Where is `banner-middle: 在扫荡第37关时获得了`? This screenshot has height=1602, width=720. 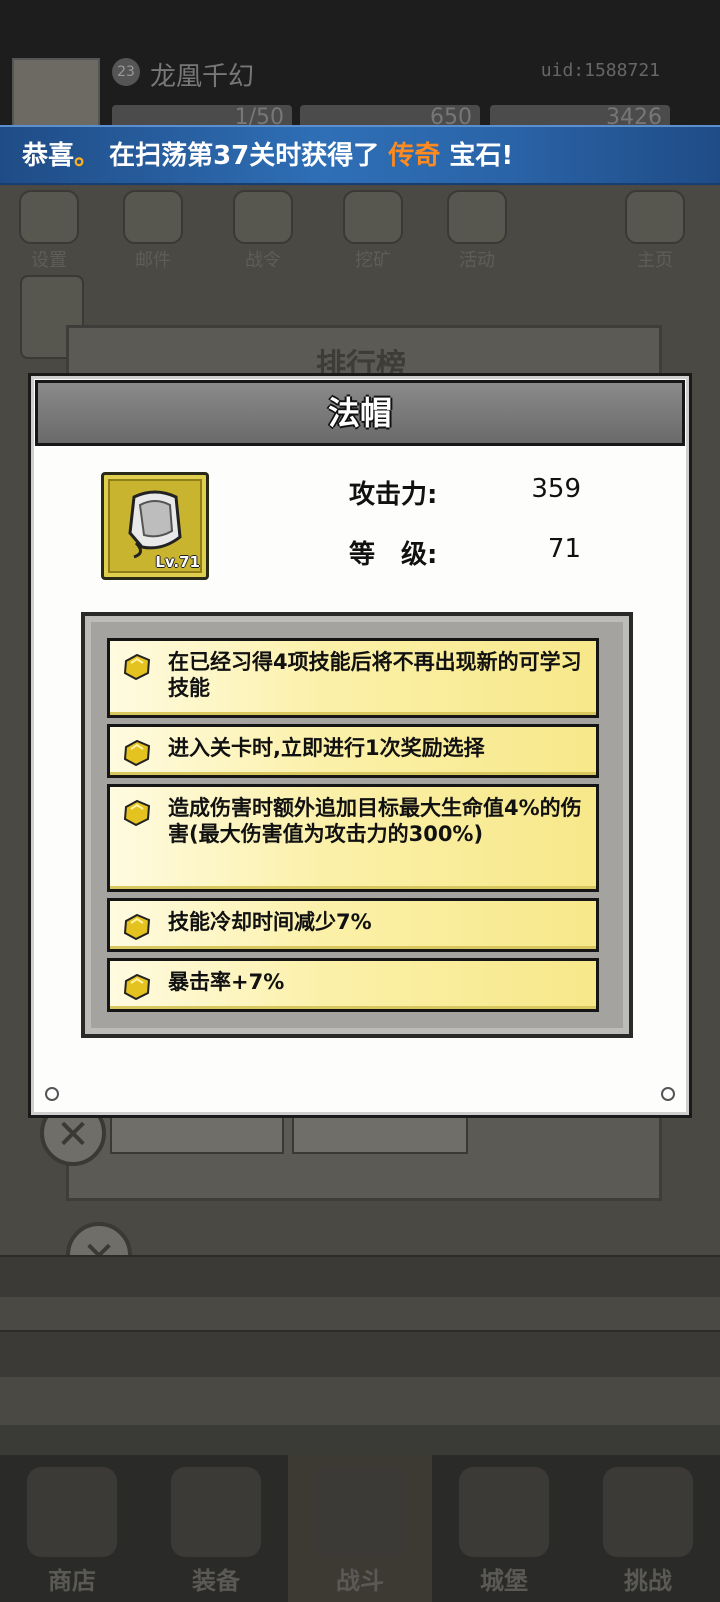
banner-middle: 在扫荡第37关时获得了 is located at coordinates (244, 156).